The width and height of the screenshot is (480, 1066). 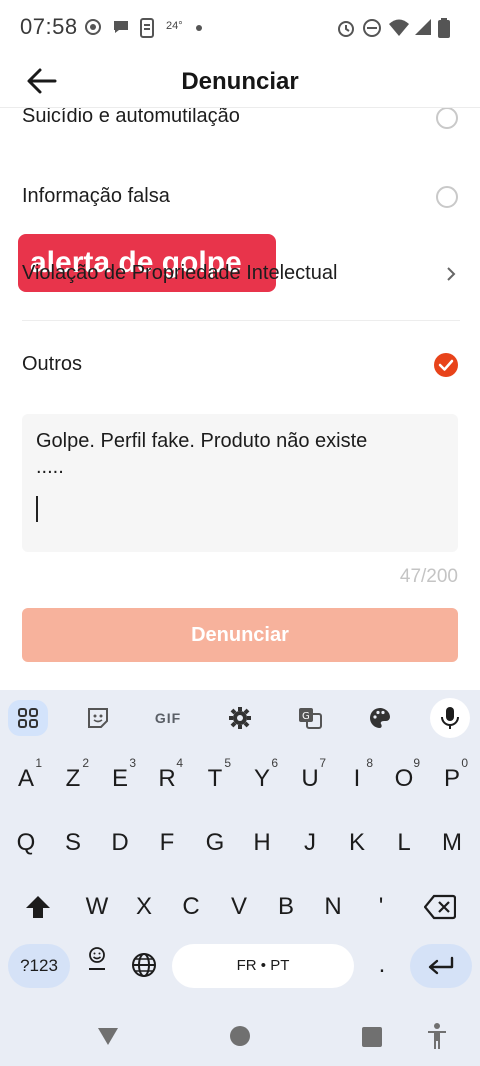 What do you see at coordinates (97, 907) in the screenshot?
I see `key-w: W` at bounding box center [97, 907].